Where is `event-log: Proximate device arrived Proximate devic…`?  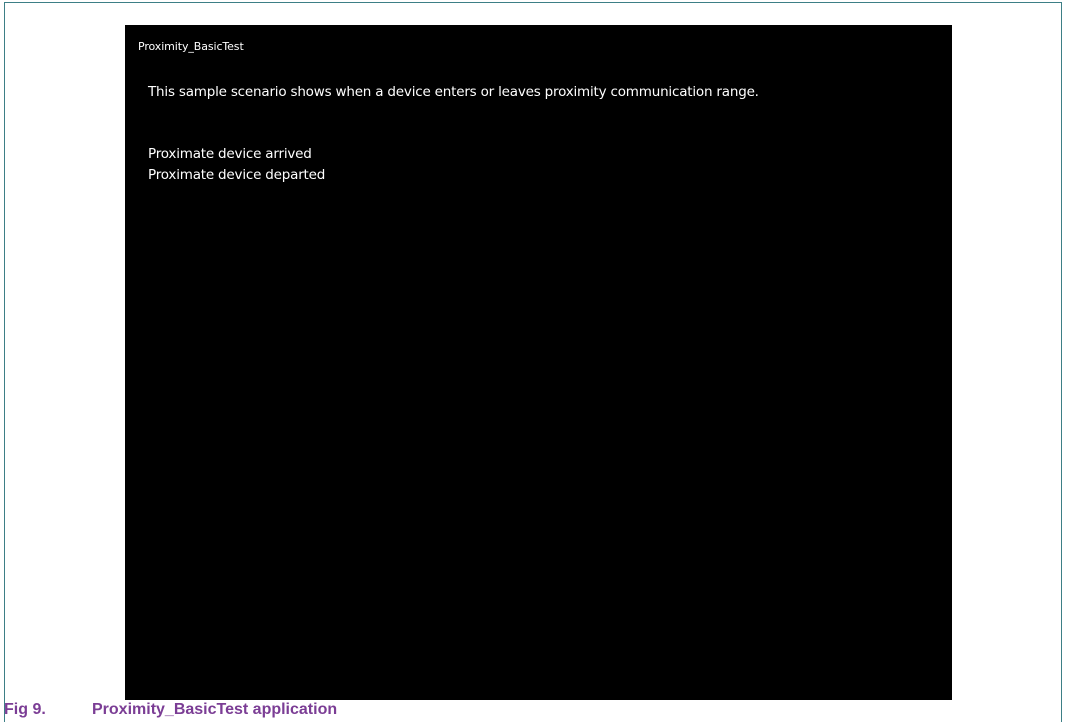 event-log: Proximate device arrived Proximate devic… is located at coordinates (236, 165).